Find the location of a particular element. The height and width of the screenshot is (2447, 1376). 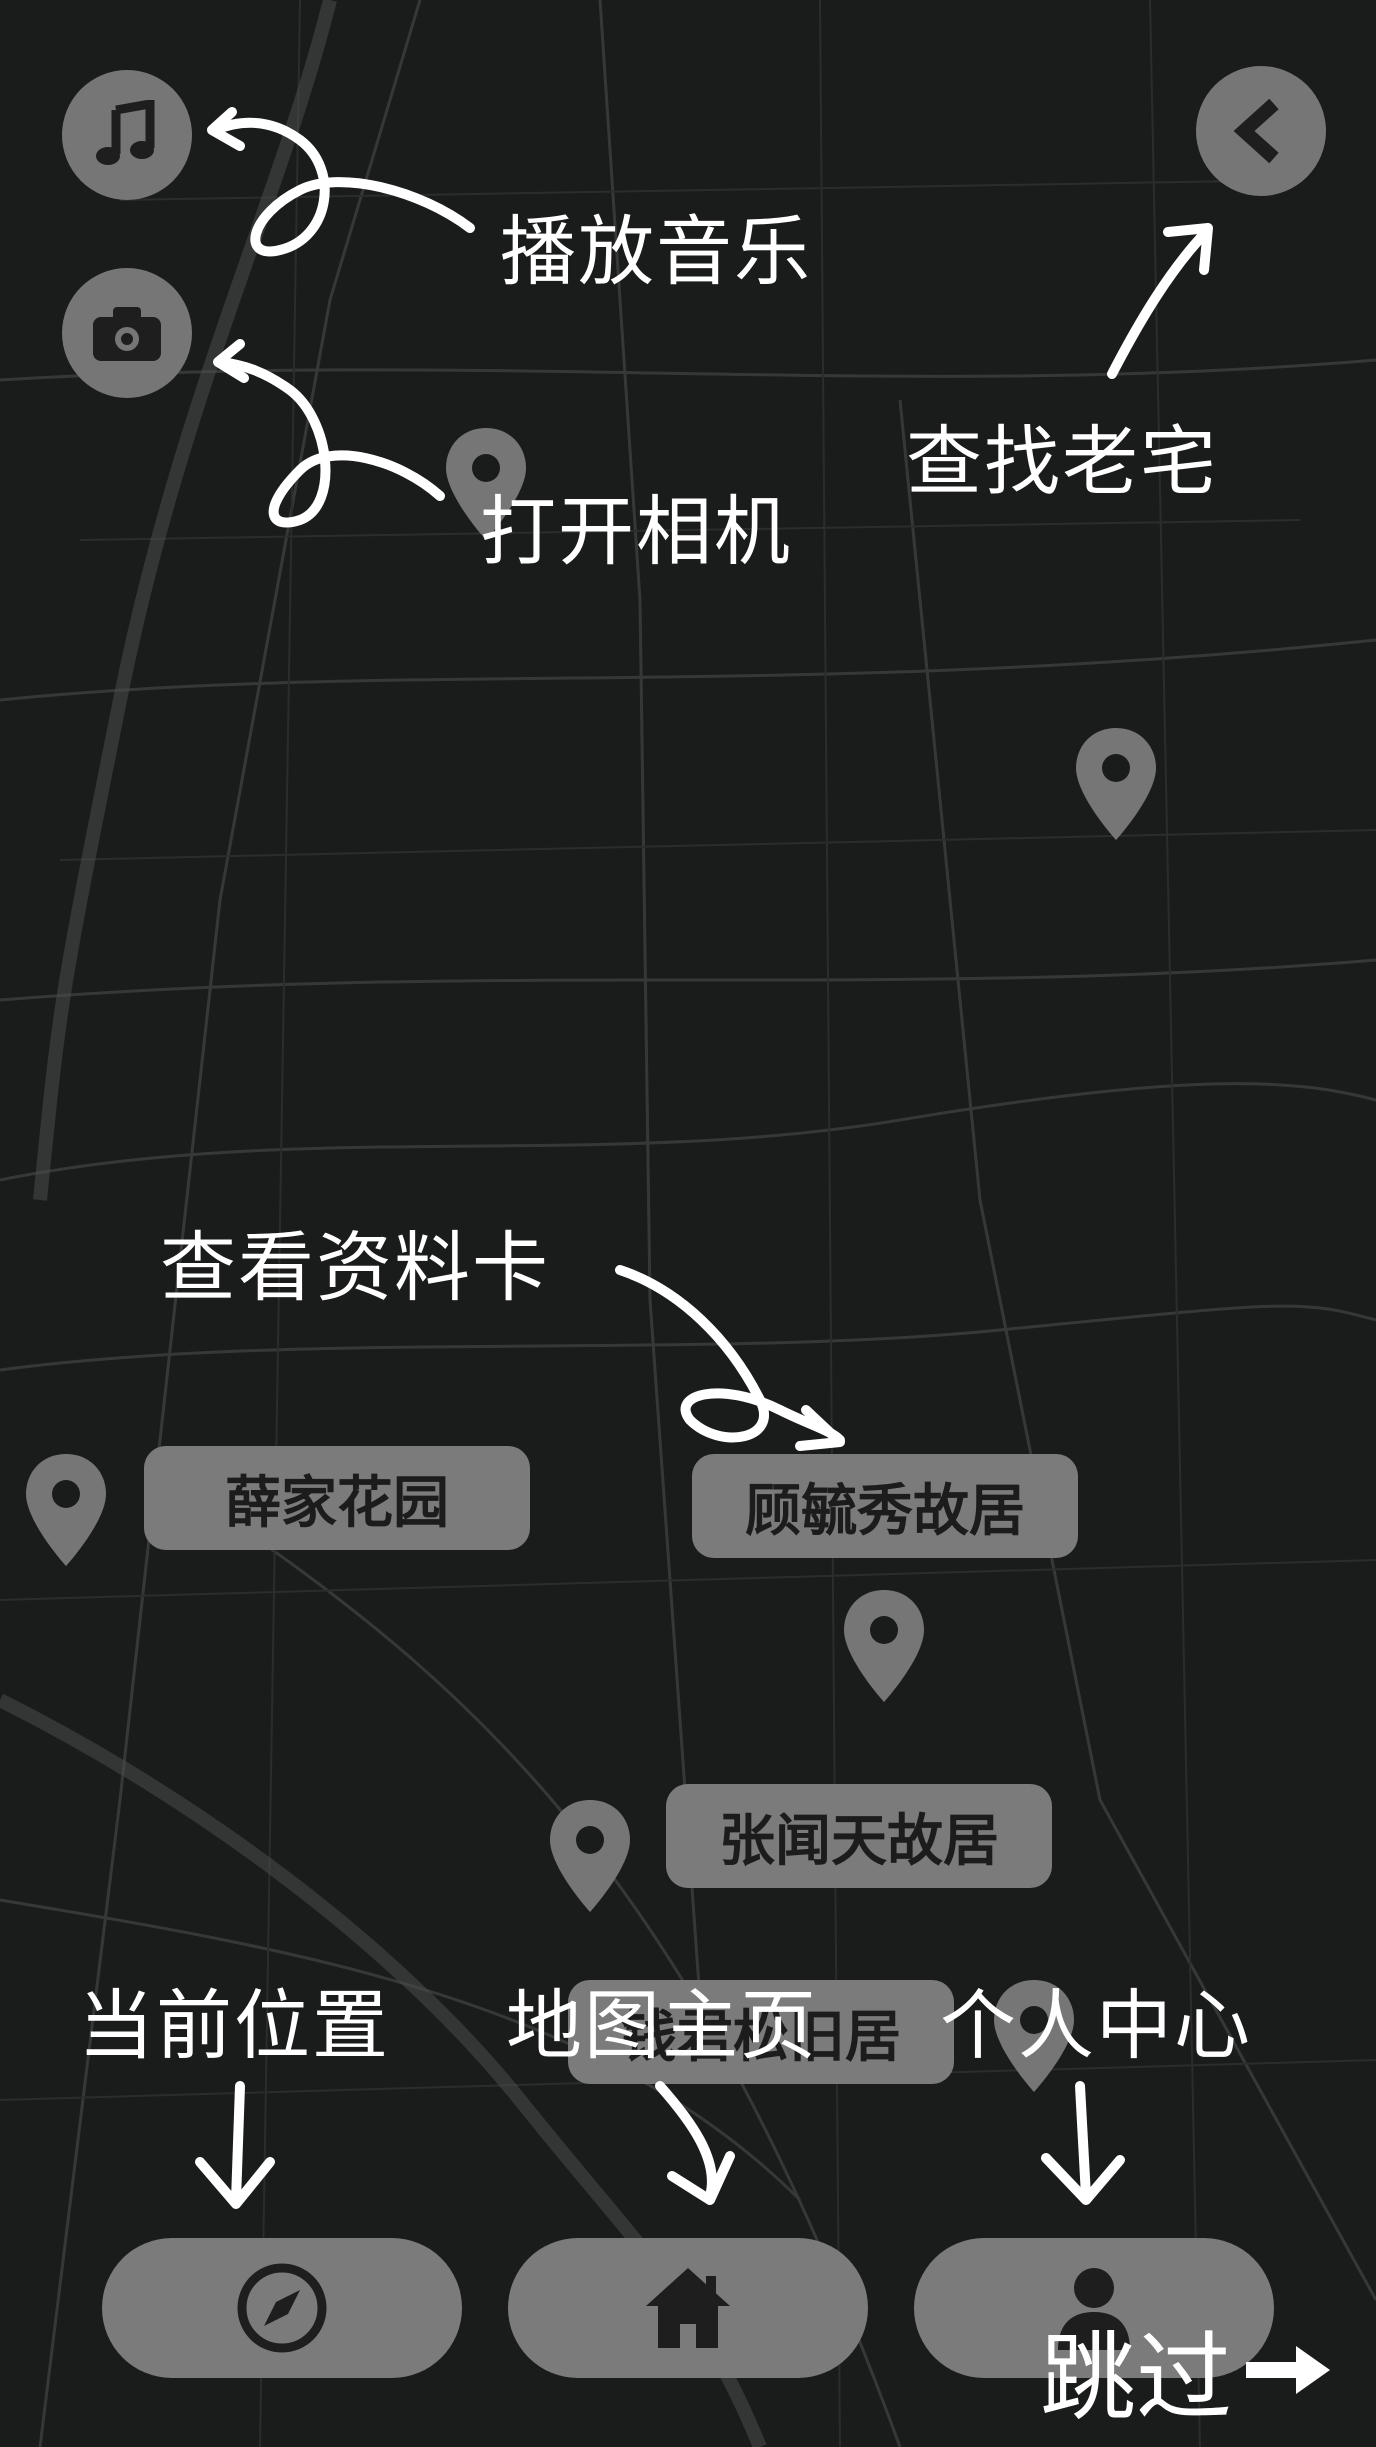

place-card-label: 顾毓秀故居 is located at coordinates (885, 1510).